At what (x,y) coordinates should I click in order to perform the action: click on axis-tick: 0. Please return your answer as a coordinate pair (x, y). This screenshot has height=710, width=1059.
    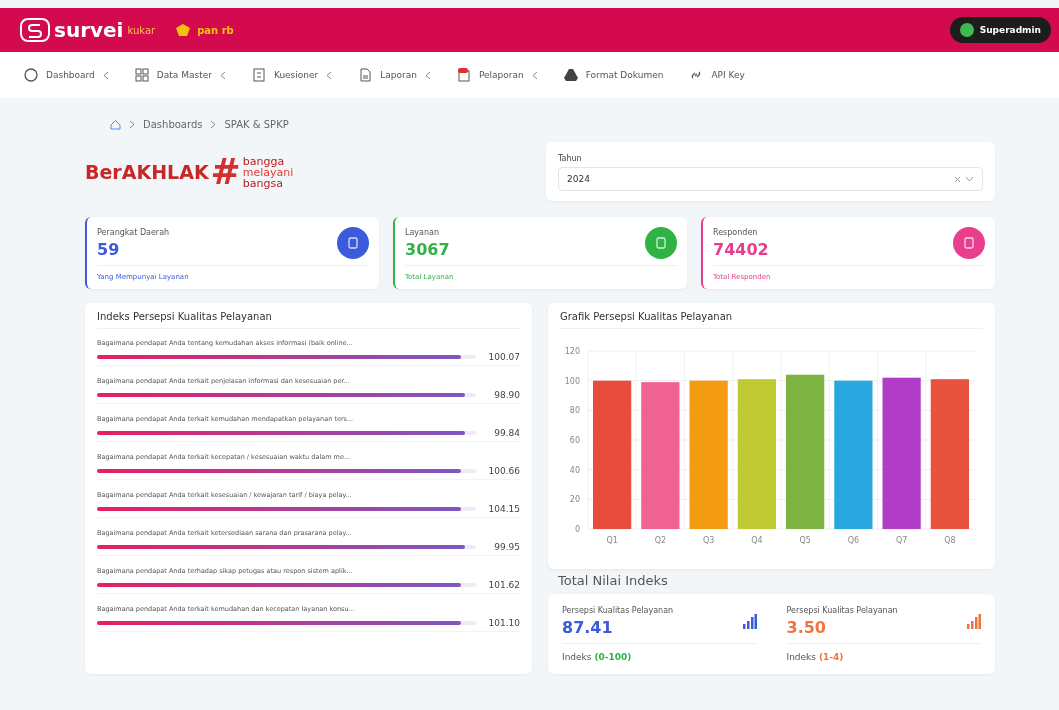
    Looking at the image, I should click on (577, 529).